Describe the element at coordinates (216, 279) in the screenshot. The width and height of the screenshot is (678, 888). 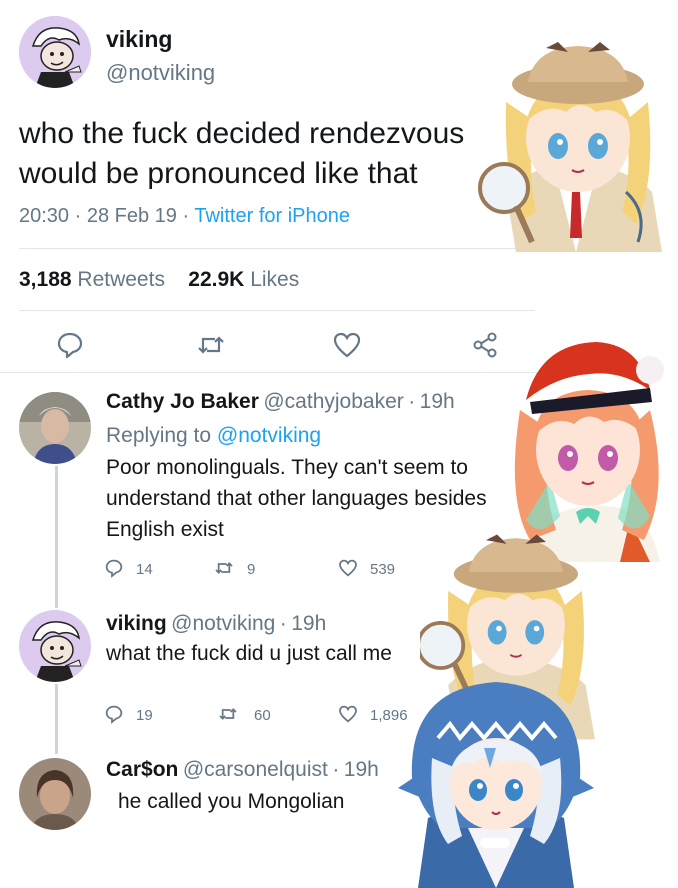
I see `likes-count: 22.9K` at that location.